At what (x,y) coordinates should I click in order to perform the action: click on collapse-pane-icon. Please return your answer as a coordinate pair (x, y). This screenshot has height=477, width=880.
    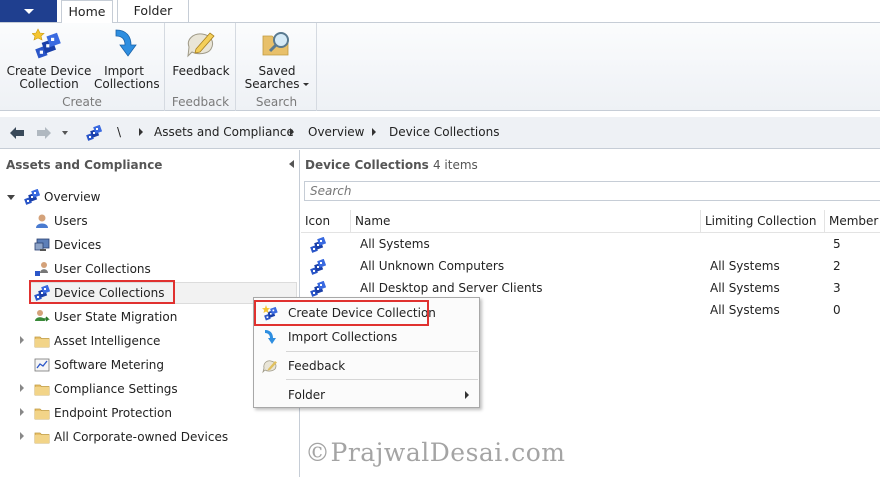
    Looking at the image, I should click on (291, 164).